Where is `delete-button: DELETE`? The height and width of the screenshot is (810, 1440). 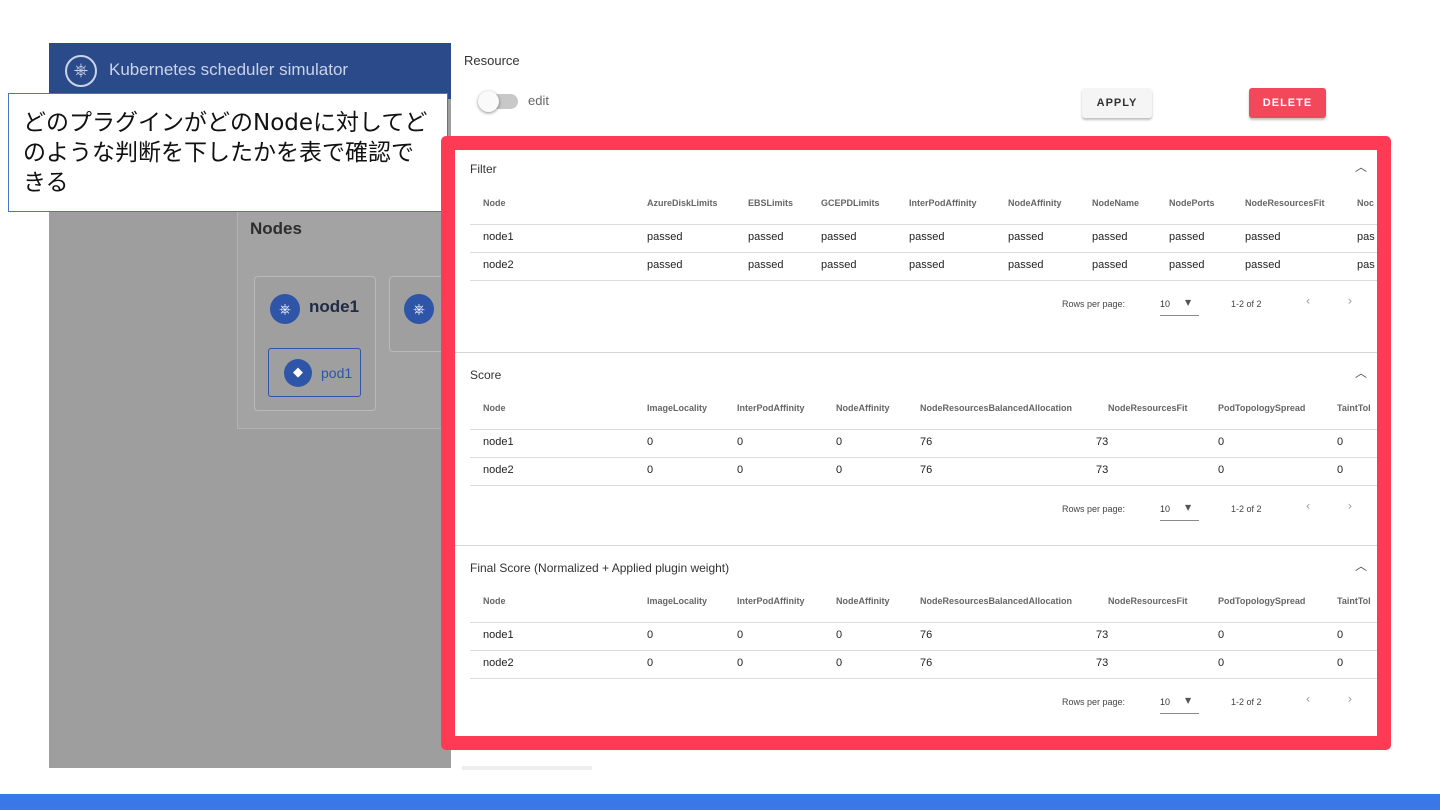
delete-button: DELETE is located at coordinates (1287, 103).